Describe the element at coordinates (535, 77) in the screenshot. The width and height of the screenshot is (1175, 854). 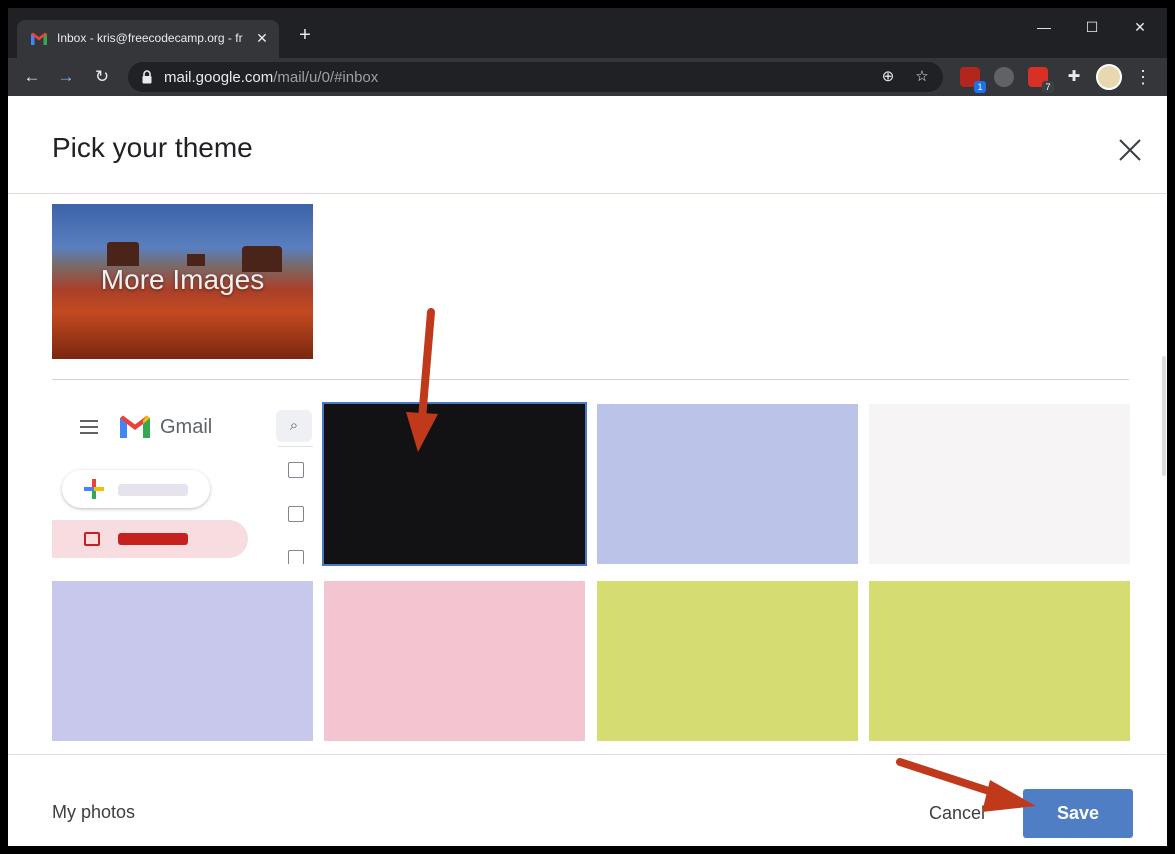
I see `address-bar: mail.google.com/mail/u/0/#inbox ⊕ ☆` at that location.